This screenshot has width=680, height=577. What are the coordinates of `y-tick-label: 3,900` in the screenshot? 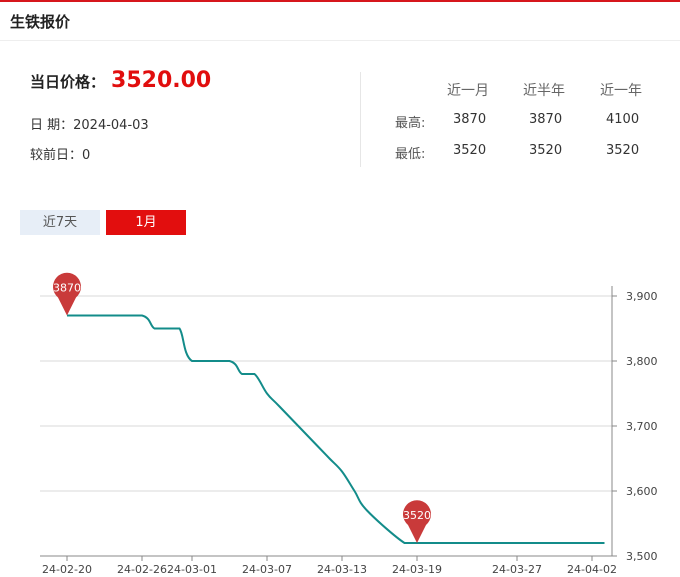 It's located at (642, 296).